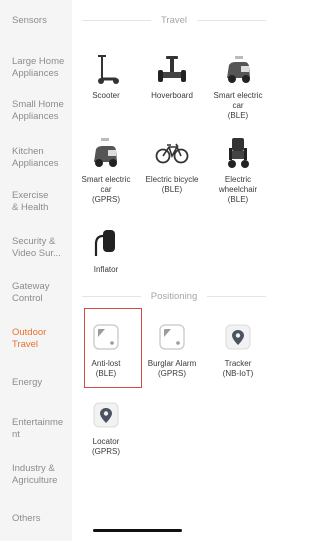 Image resolution: width=320 pixels, height=541 pixels. I want to click on sidebar-item-industry-agriculture: Industry & Agriculture, so click(41, 474).